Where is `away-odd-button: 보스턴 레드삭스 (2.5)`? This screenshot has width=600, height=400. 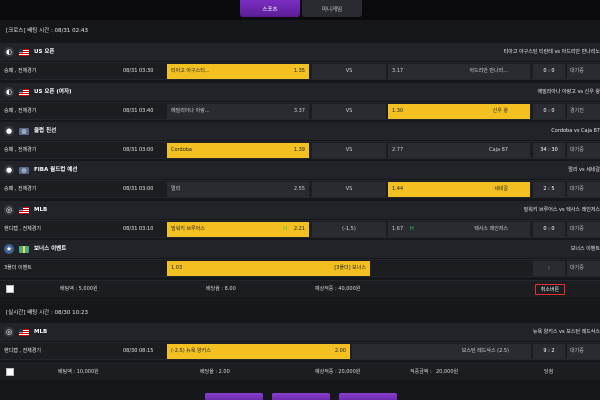
away-odd-button: 보스턴 레드삭스 (2.5) is located at coordinates (441, 351).